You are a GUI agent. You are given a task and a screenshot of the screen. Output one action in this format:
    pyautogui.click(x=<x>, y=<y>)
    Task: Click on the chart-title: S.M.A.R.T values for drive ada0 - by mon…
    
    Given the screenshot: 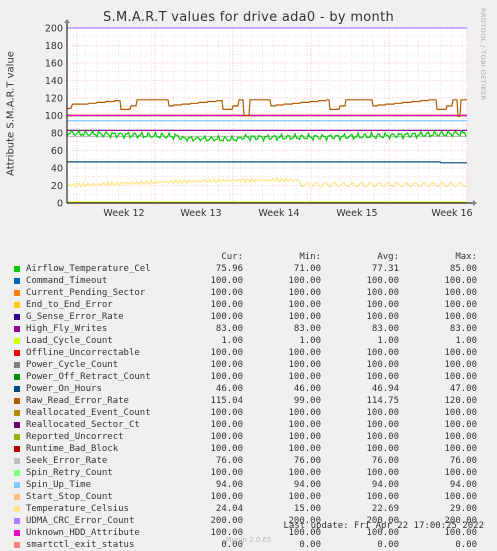 What is the action you would take?
    pyautogui.click(x=248, y=17)
    